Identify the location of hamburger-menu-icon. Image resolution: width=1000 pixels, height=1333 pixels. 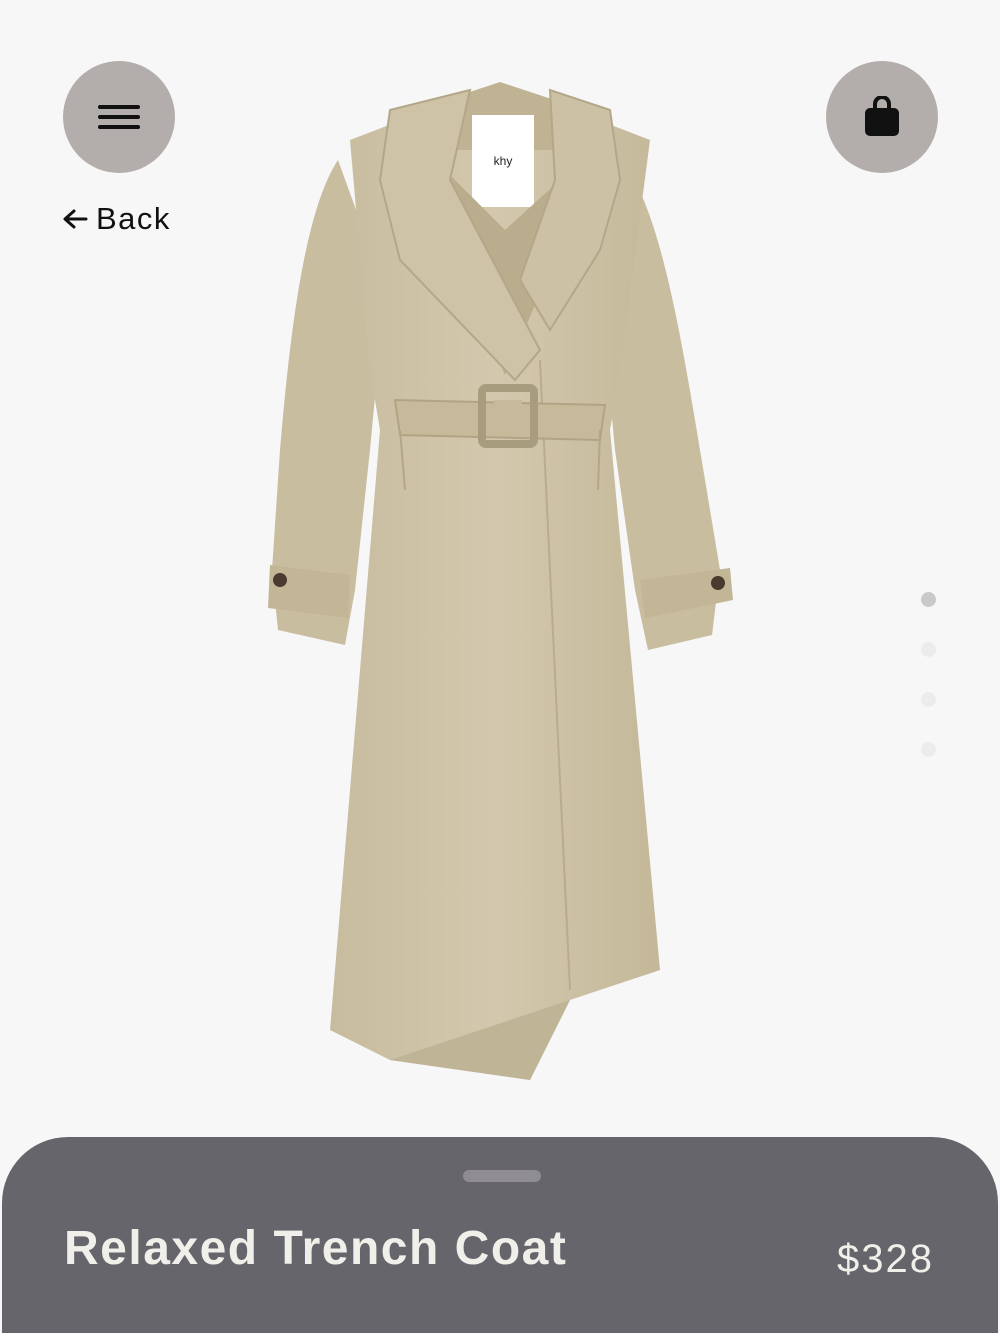
(119, 117).